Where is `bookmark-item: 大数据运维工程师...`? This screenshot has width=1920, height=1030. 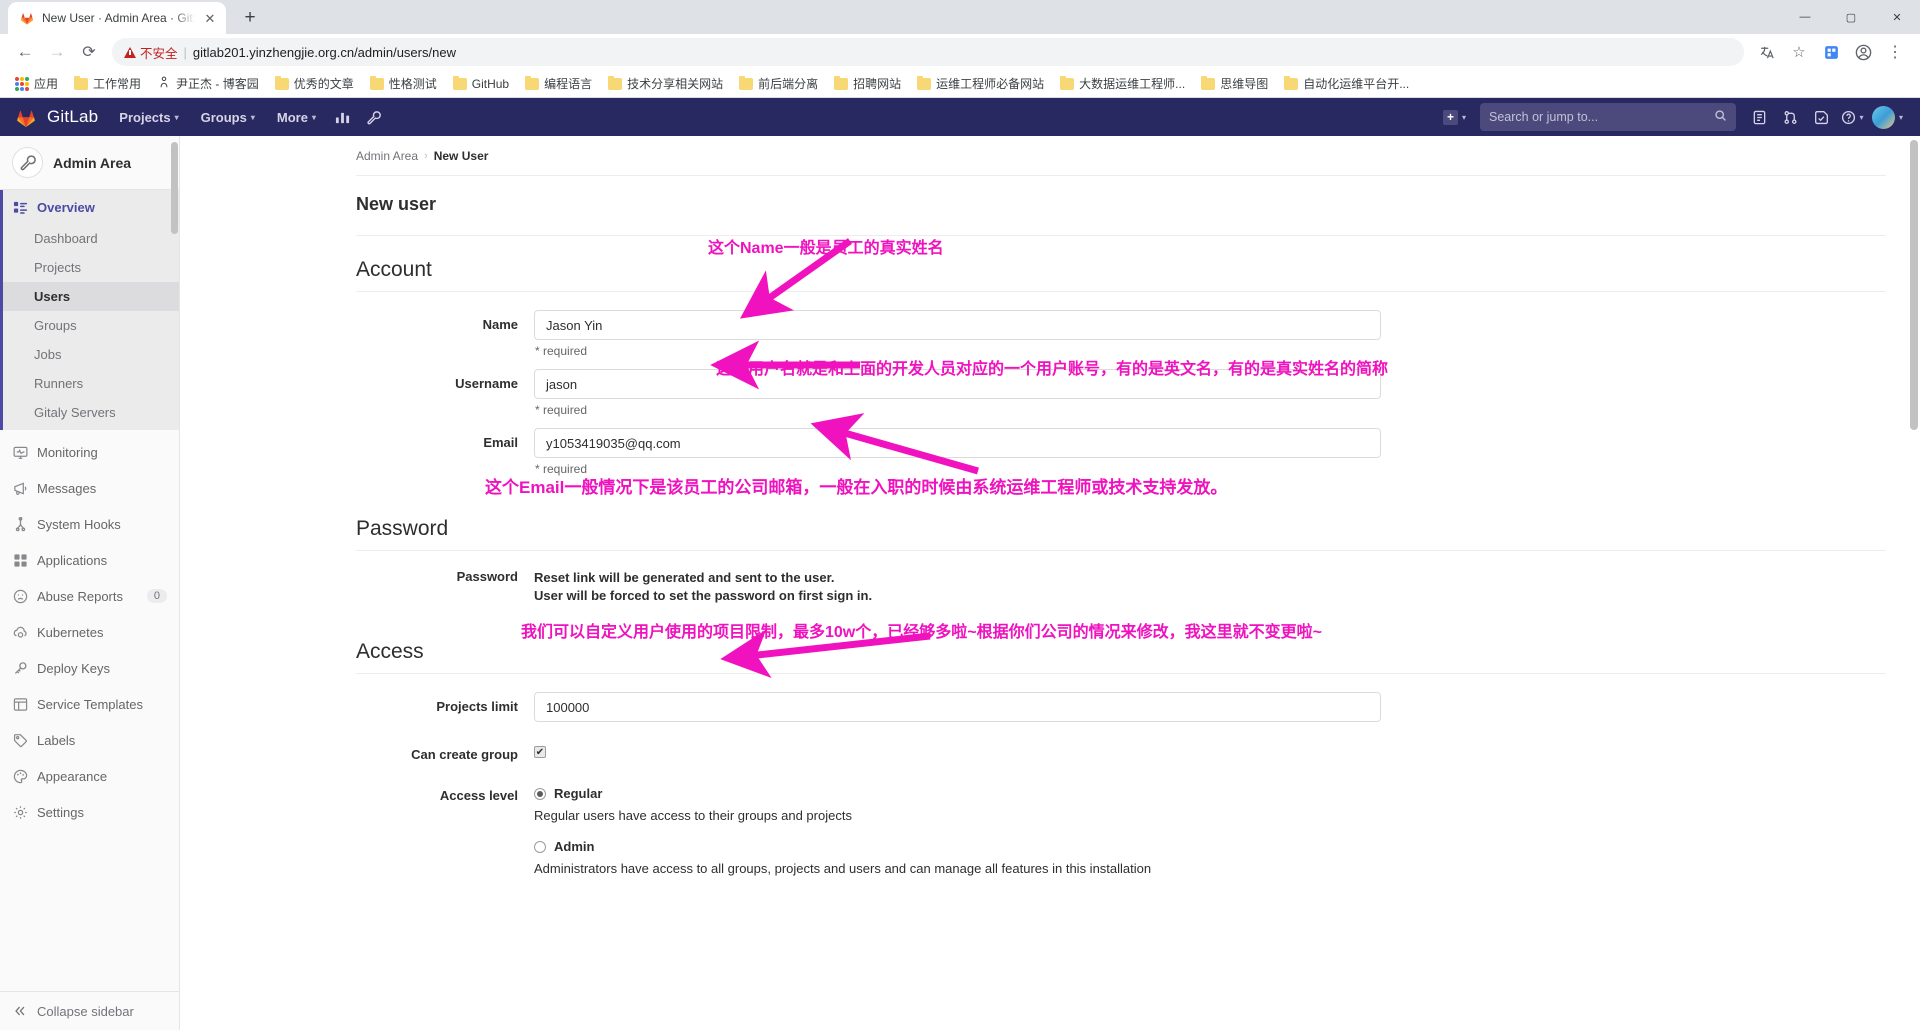
bookmark-item: 大数据运维工程师... is located at coordinates (1122, 83).